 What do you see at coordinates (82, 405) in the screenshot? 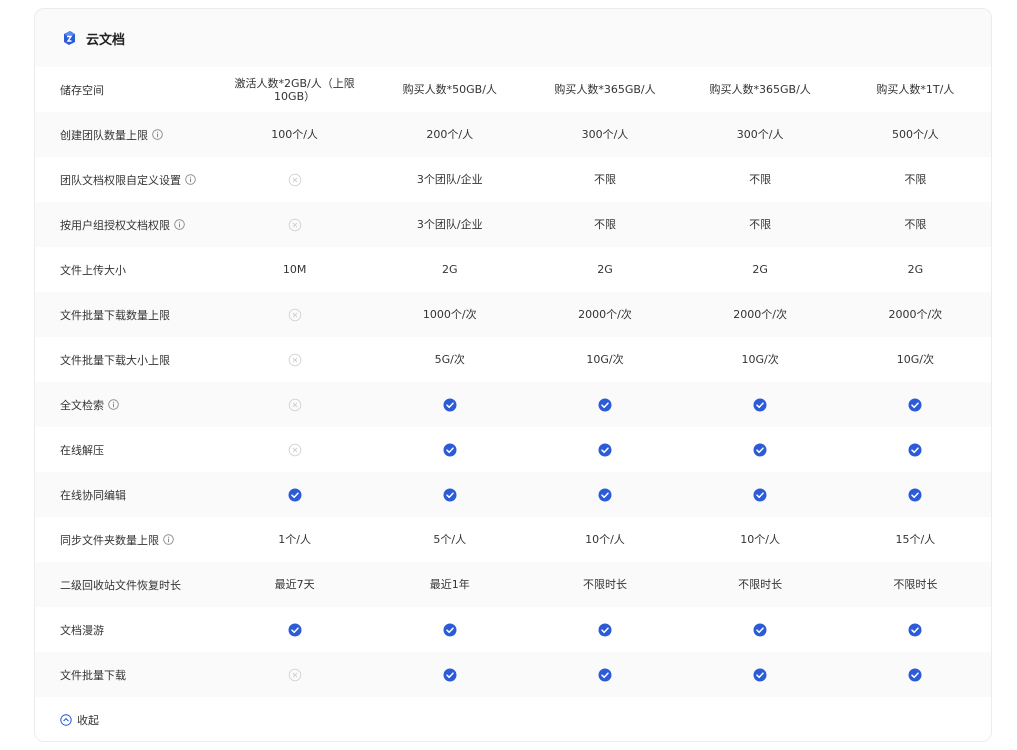
I see `row-label-text: 全文检索` at bounding box center [82, 405].